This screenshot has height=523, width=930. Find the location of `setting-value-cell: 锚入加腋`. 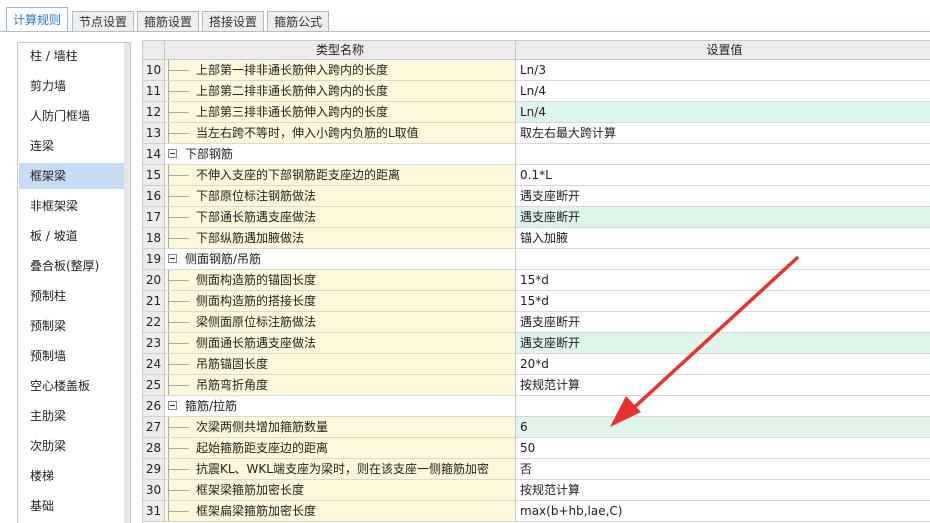

setting-value-cell: 锚入加腋 is located at coordinates (723, 238).